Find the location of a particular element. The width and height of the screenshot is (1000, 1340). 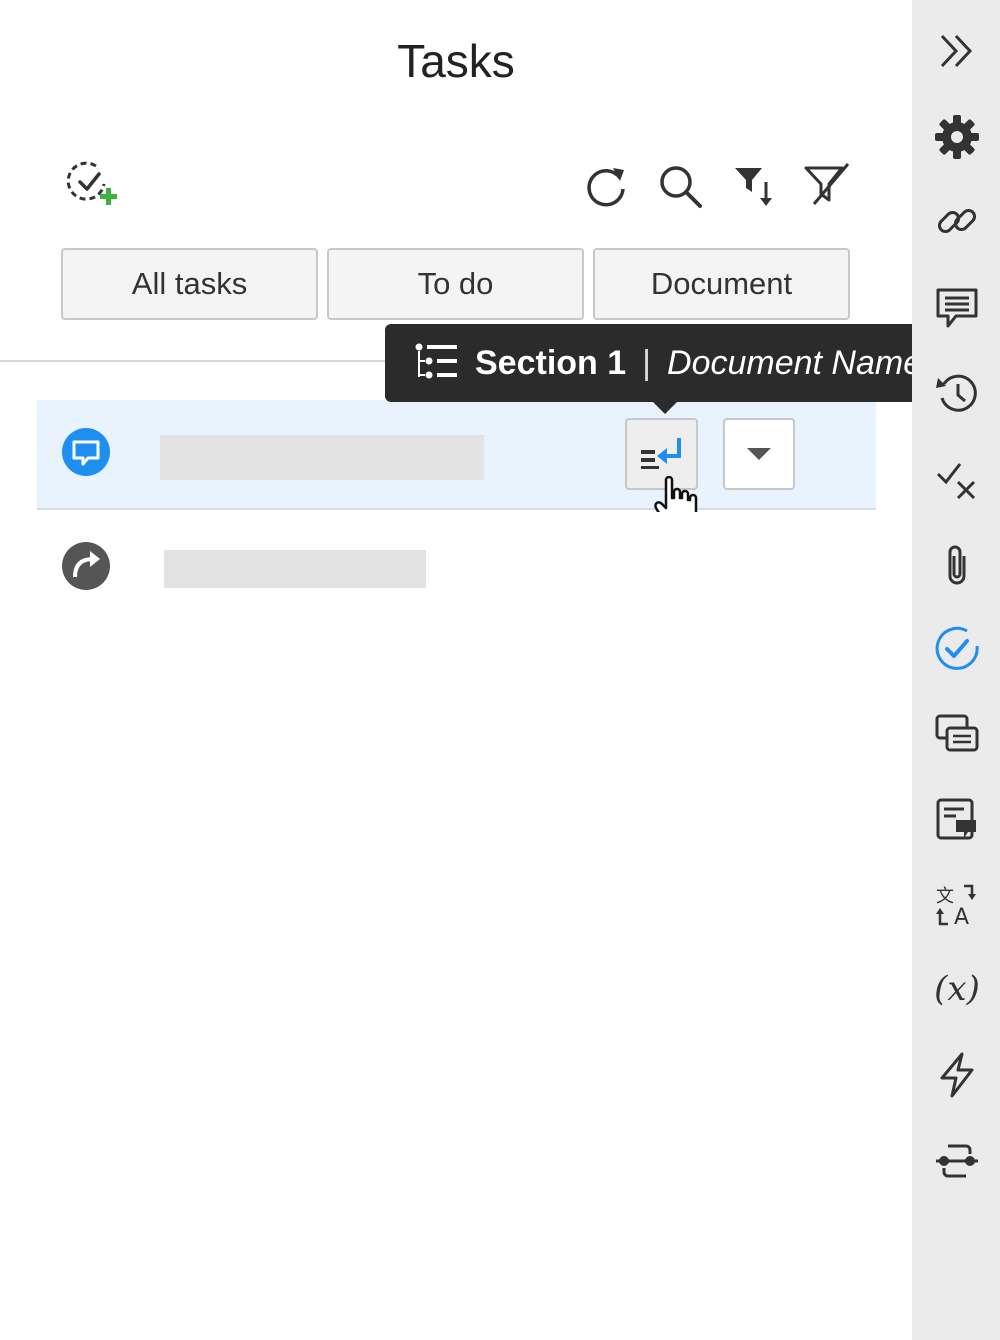

task-options-dropdown-button is located at coordinates (759, 454).